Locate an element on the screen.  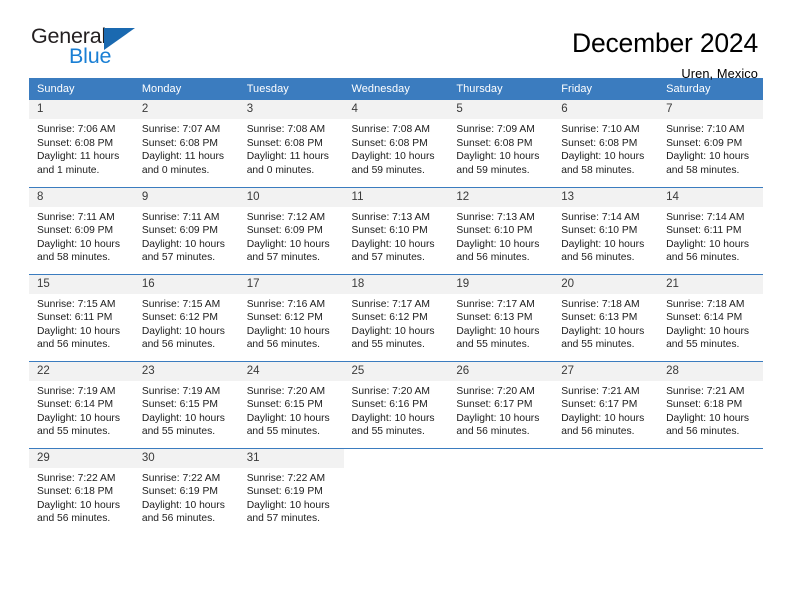
sunrise-text: Sunrise: 7:18 AM is located at coordinates (705, 304).